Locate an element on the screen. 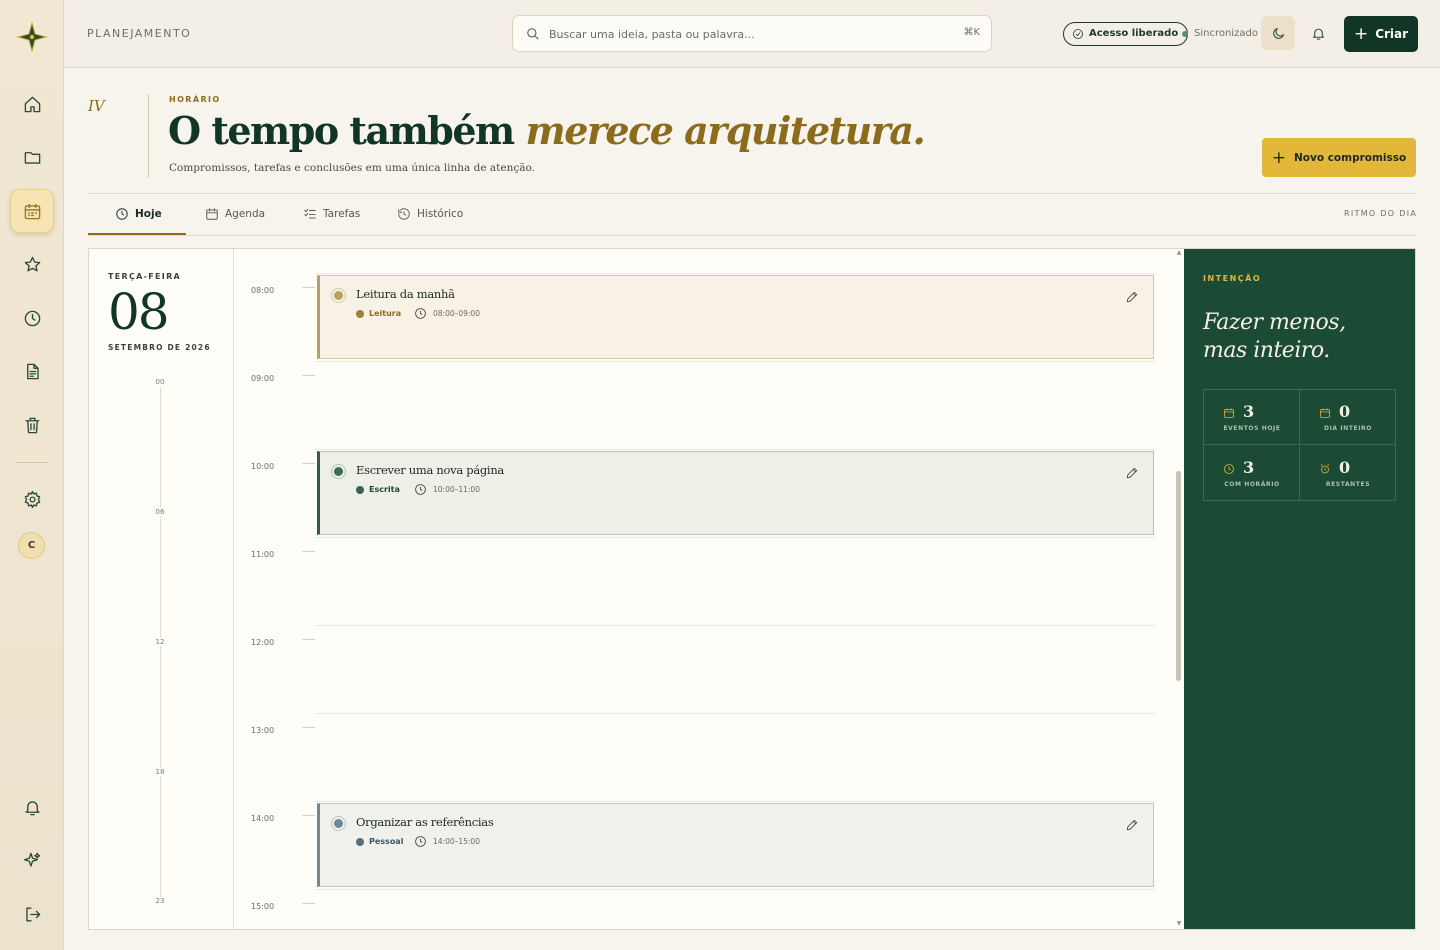 This screenshot has width=1440, height=950. event-title: Organizar as referências is located at coordinates (425, 822).